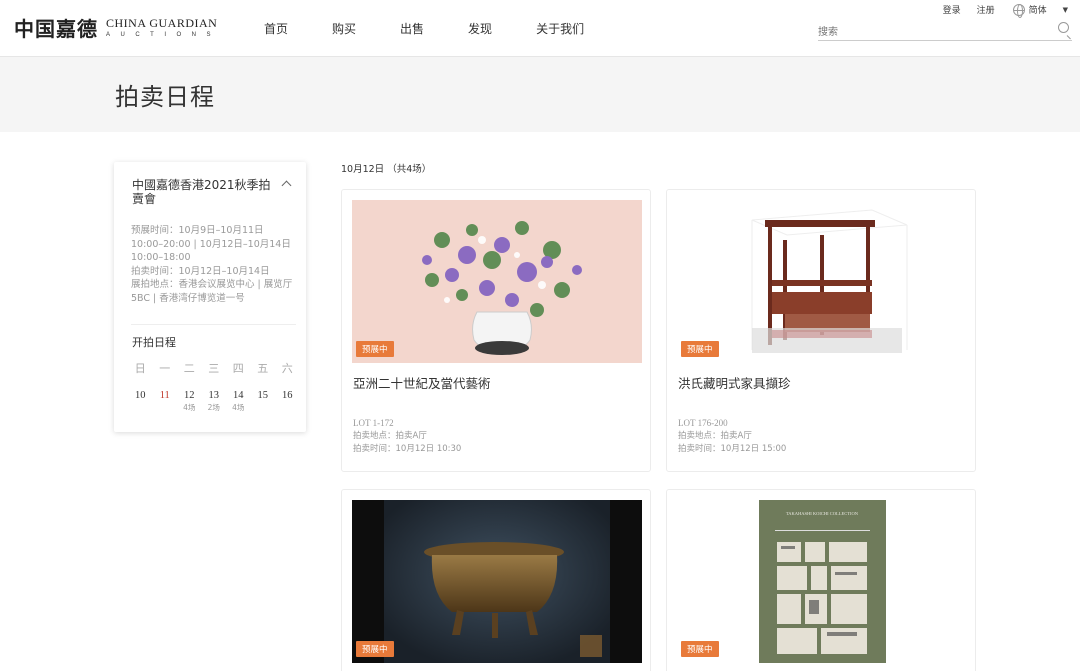 The height and width of the screenshot is (671, 1080). Describe the element at coordinates (928, 32) in the screenshot. I see `search-input` at that location.